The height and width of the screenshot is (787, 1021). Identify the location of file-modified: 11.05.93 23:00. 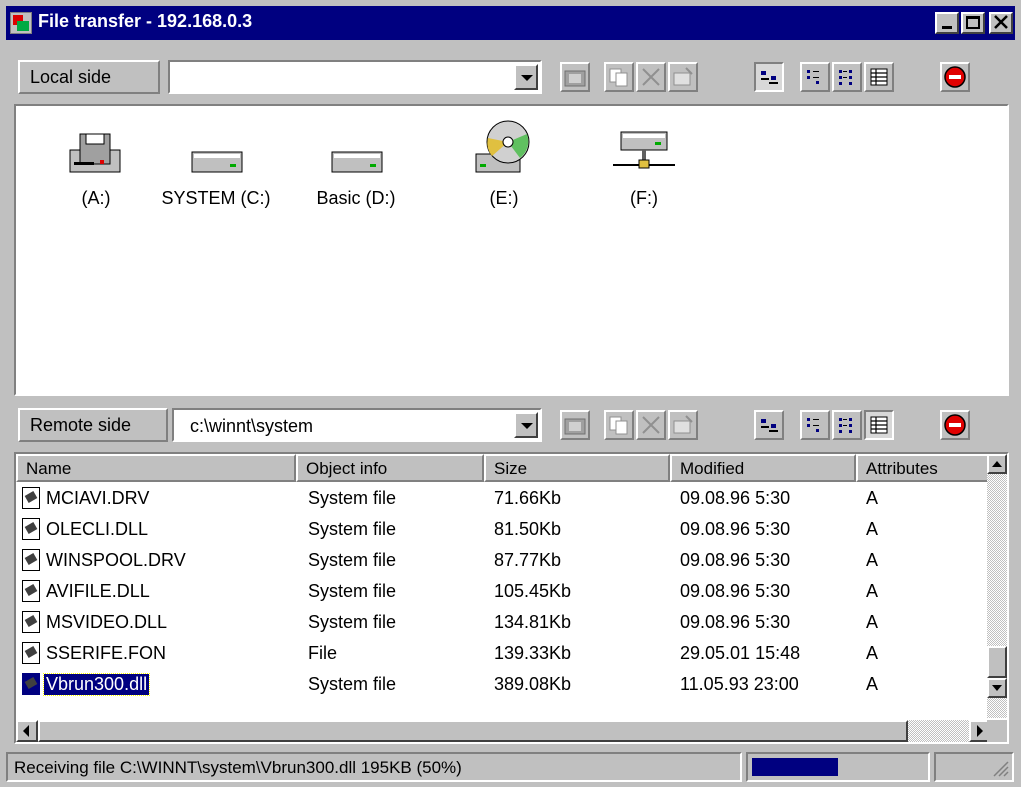
(739, 684).